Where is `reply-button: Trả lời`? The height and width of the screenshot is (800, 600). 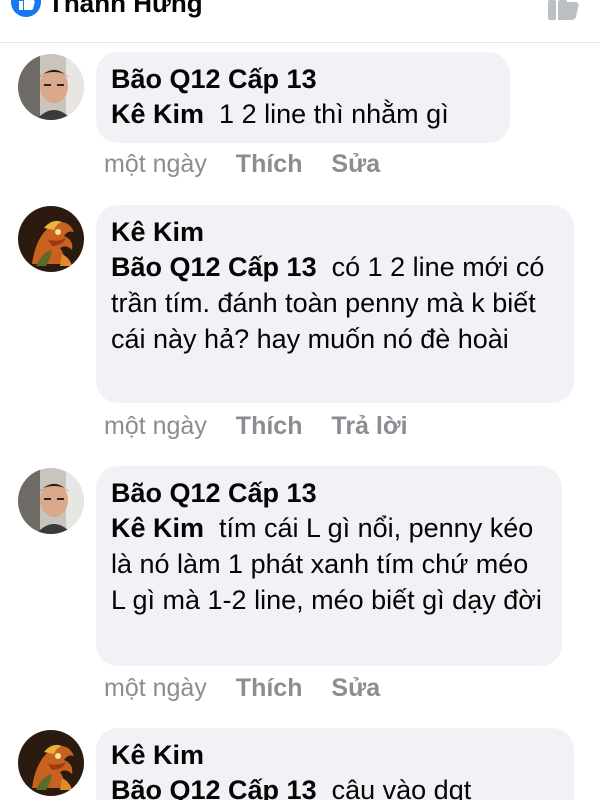
reply-button: Trả lời is located at coordinates (369, 426).